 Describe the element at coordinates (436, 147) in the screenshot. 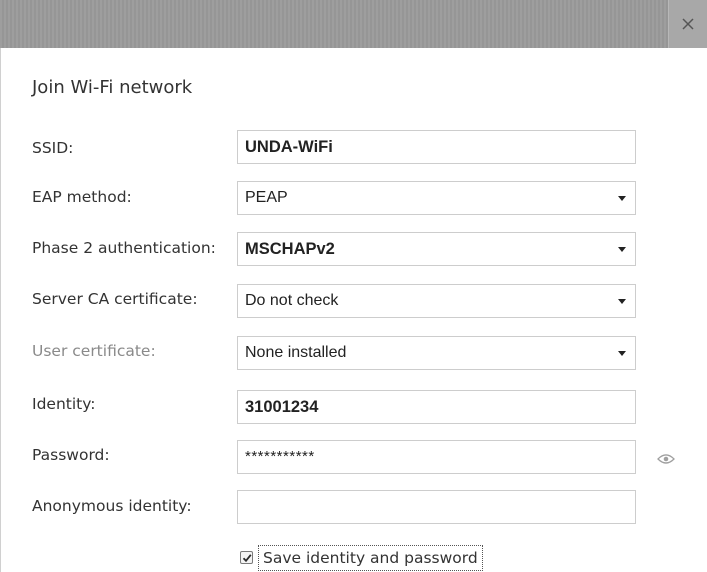

I see `ssid-input: UNDA-WiFi` at that location.